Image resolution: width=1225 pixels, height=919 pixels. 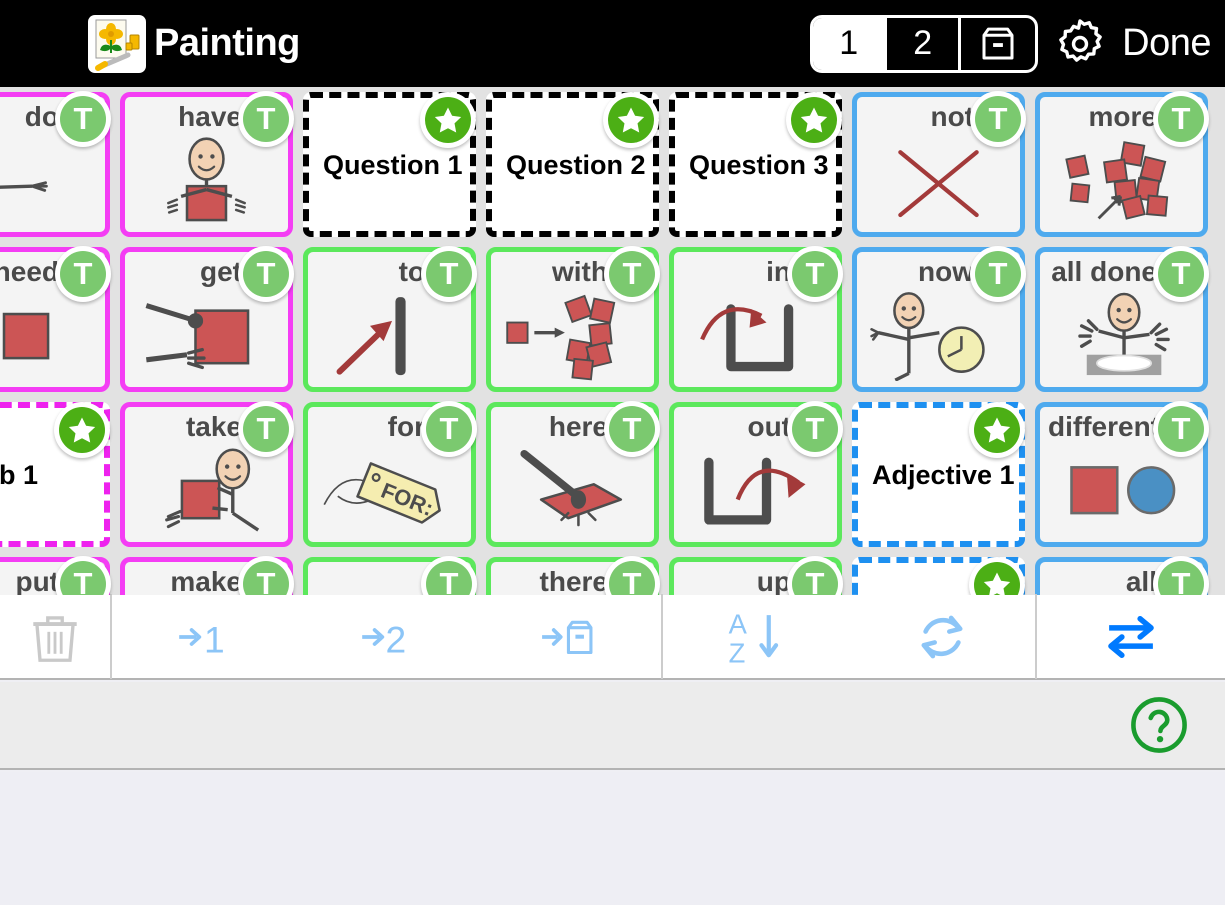 I want to click on grid-cell: Question 2, so click(x=572, y=164).